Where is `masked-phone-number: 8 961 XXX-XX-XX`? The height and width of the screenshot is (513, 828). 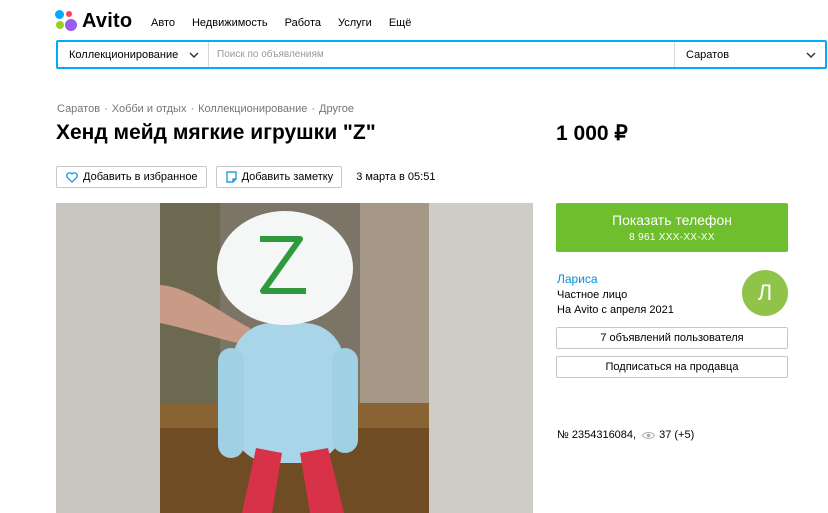
masked-phone-number: 8 961 XXX-XX-XX is located at coordinates (672, 237).